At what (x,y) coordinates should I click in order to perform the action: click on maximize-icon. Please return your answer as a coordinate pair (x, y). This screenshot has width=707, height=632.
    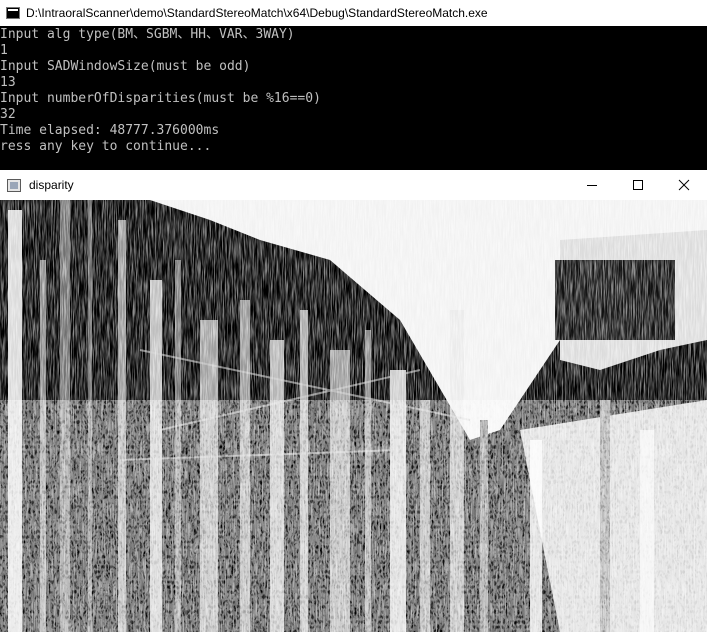
    Looking at the image, I should click on (638, 185).